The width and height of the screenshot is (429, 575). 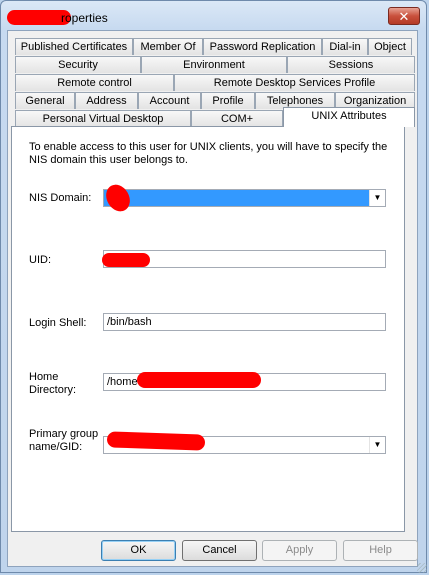 I want to click on close-icon: ✕, so click(x=404, y=16).